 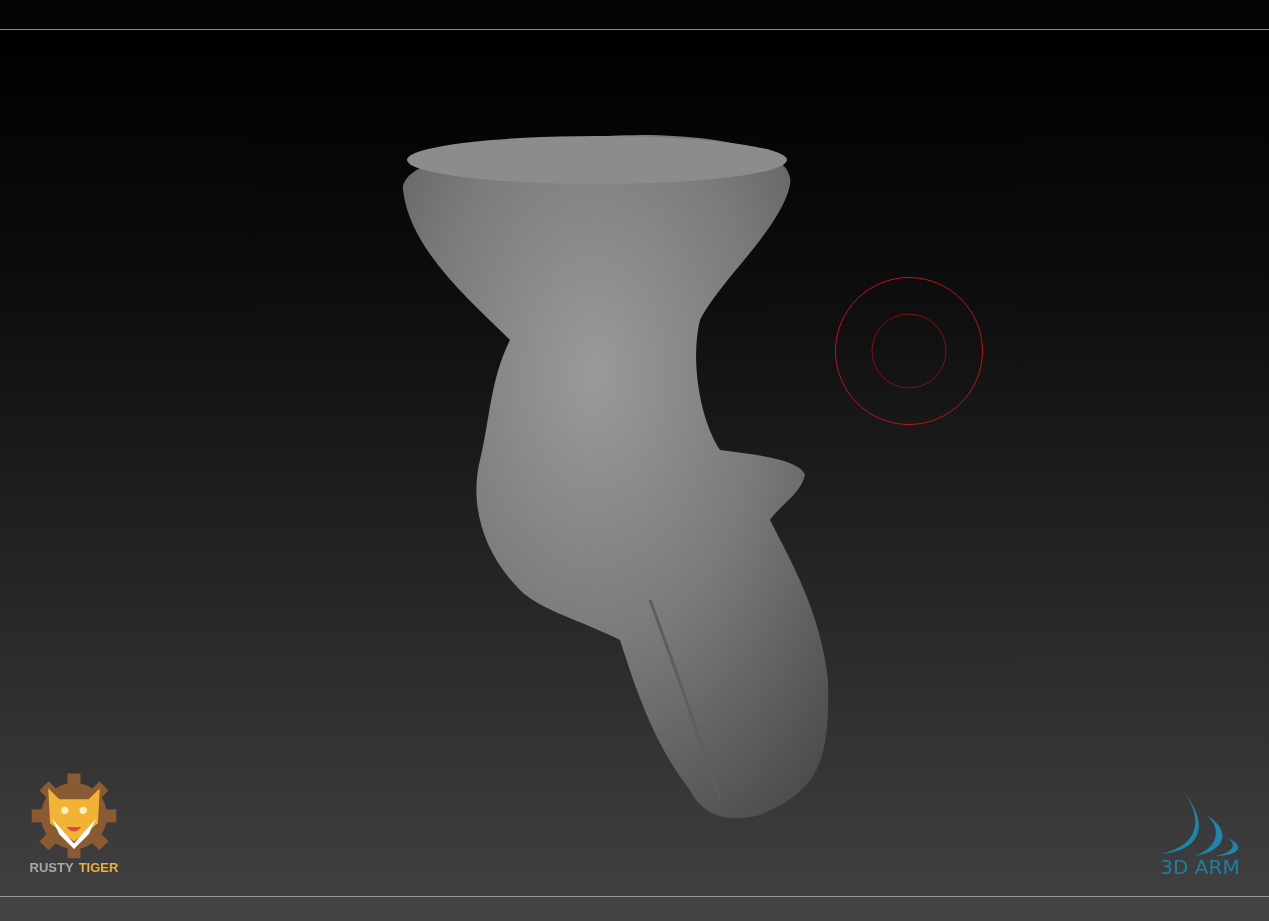 What do you see at coordinates (98, 867) in the screenshot?
I see `brand-name: TIGER` at bounding box center [98, 867].